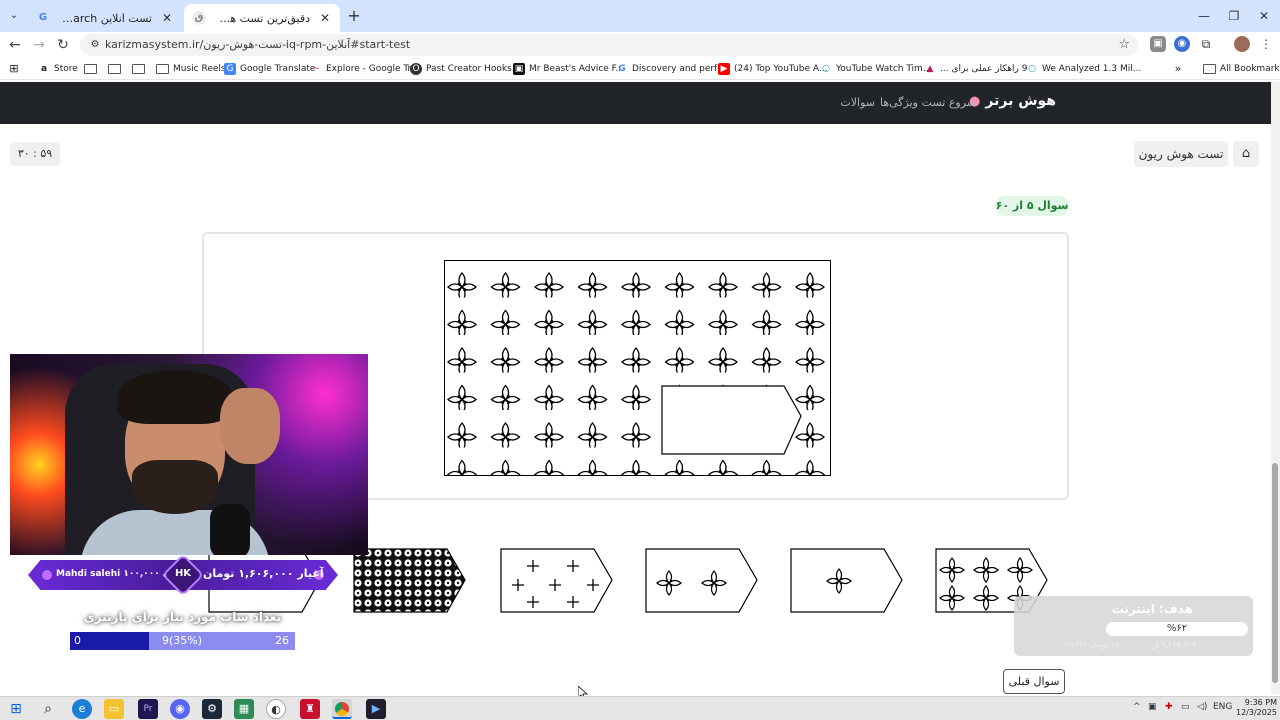 The image size is (1280, 720). Describe the element at coordinates (77, 640) in the screenshot. I see `sub-goal-start: 0` at that location.